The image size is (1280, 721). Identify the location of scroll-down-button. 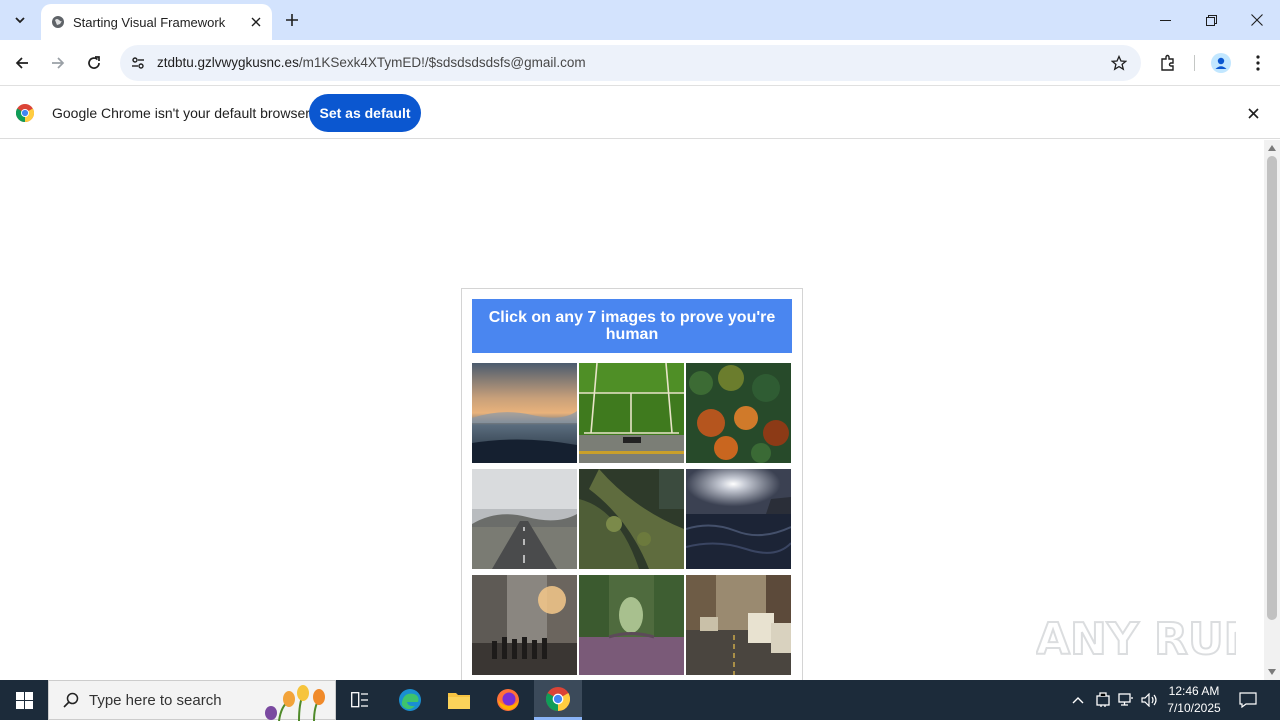
(1272, 672).